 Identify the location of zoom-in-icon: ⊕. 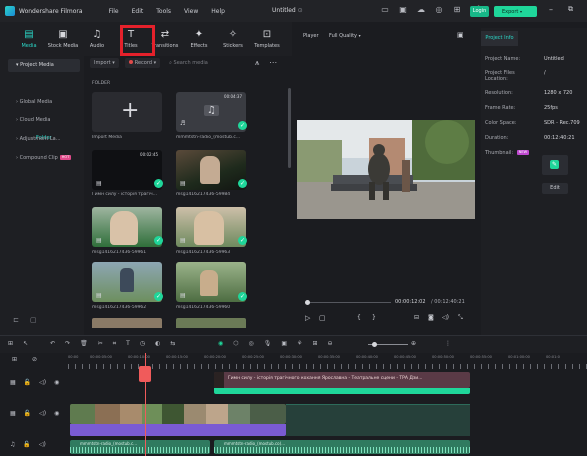
(413, 343).